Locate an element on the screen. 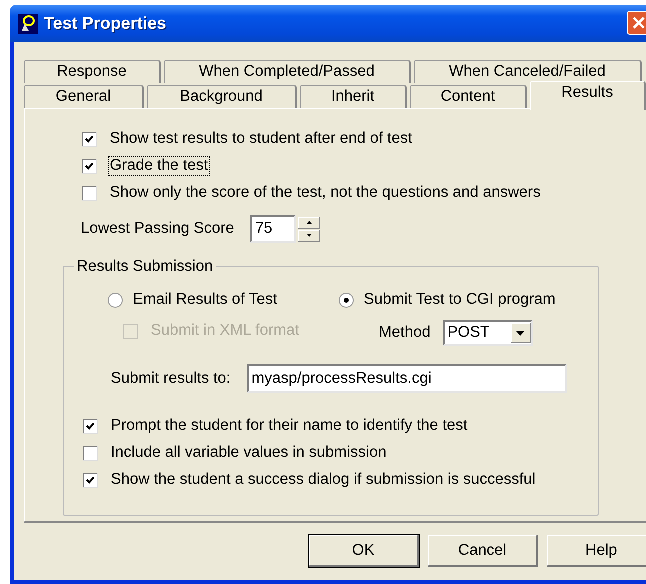 The width and height of the screenshot is (646, 584). dialog-button: Cancel is located at coordinates (483, 551).